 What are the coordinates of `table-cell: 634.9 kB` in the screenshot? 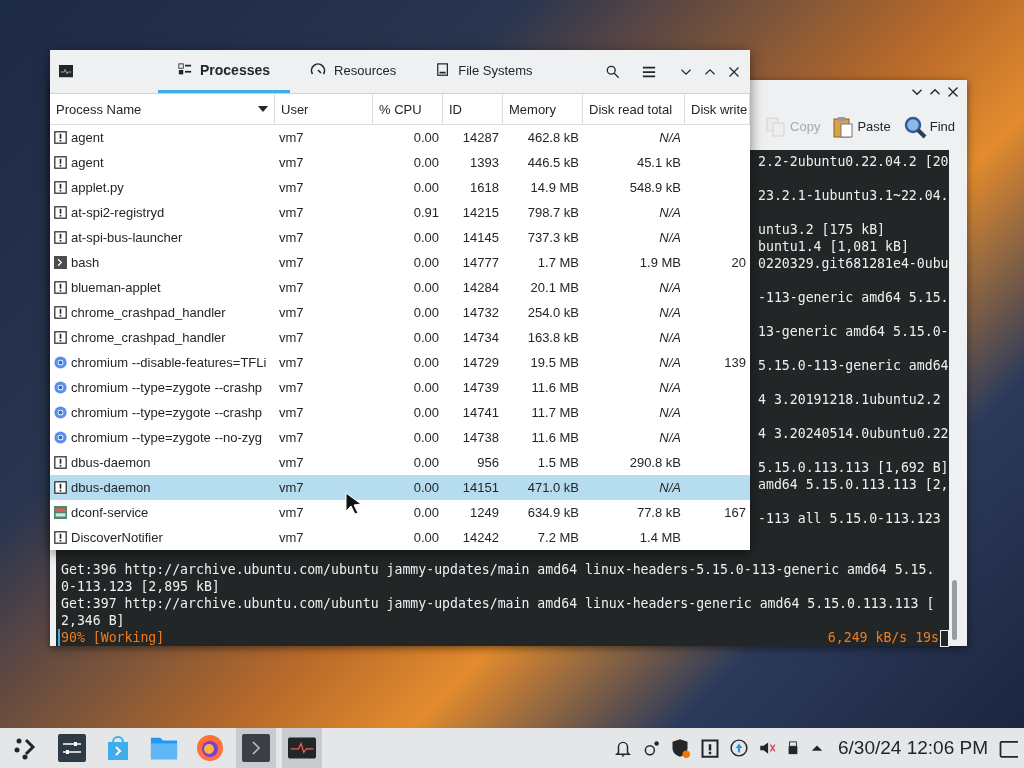 It's located at (553, 512).